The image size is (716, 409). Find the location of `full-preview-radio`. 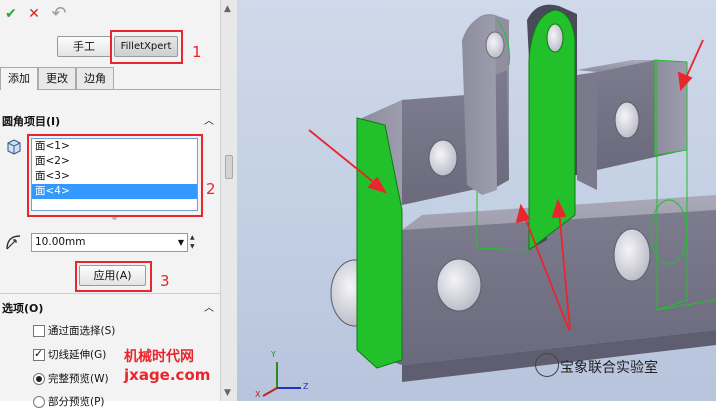

full-preview-radio is located at coordinates (39, 379).